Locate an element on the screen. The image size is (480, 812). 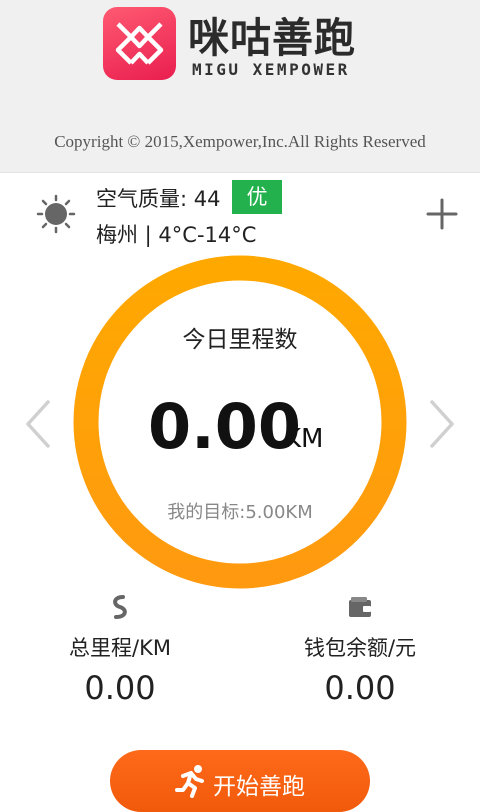
start-run-button: 开始善跑 is located at coordinates (240, 781).